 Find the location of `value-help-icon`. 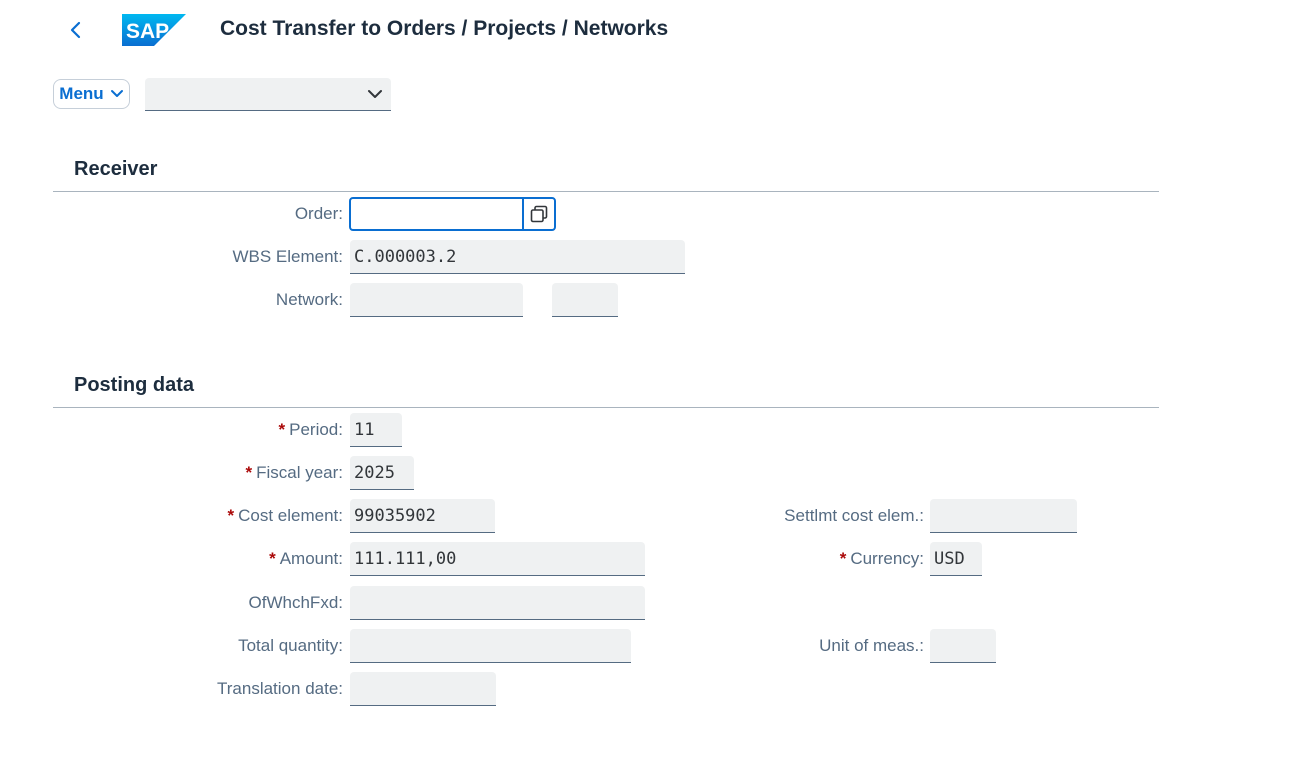

value-help-icon is located at coordinates (539, 214).